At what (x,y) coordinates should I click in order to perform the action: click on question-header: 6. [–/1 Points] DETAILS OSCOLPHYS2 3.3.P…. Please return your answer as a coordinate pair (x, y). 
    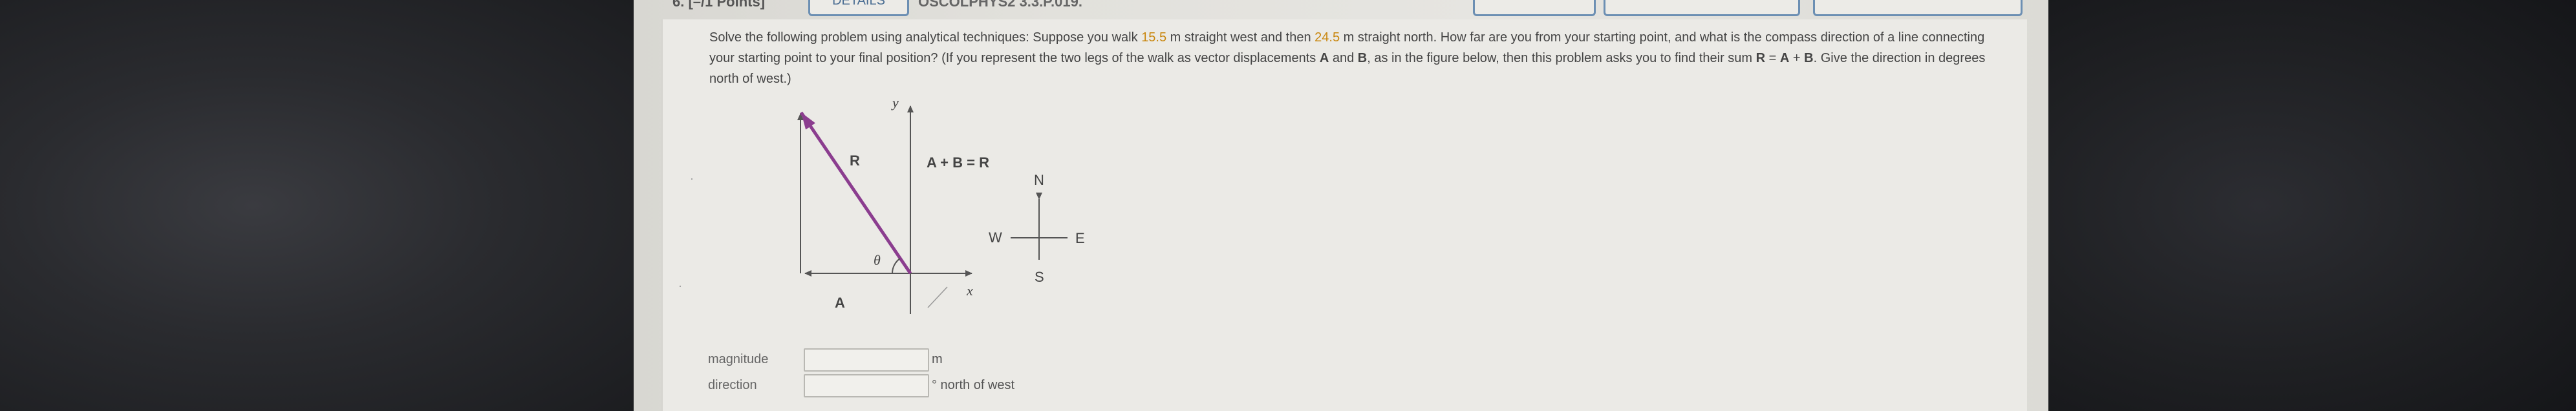
    Looking at the image, I should click on (1341, 10).